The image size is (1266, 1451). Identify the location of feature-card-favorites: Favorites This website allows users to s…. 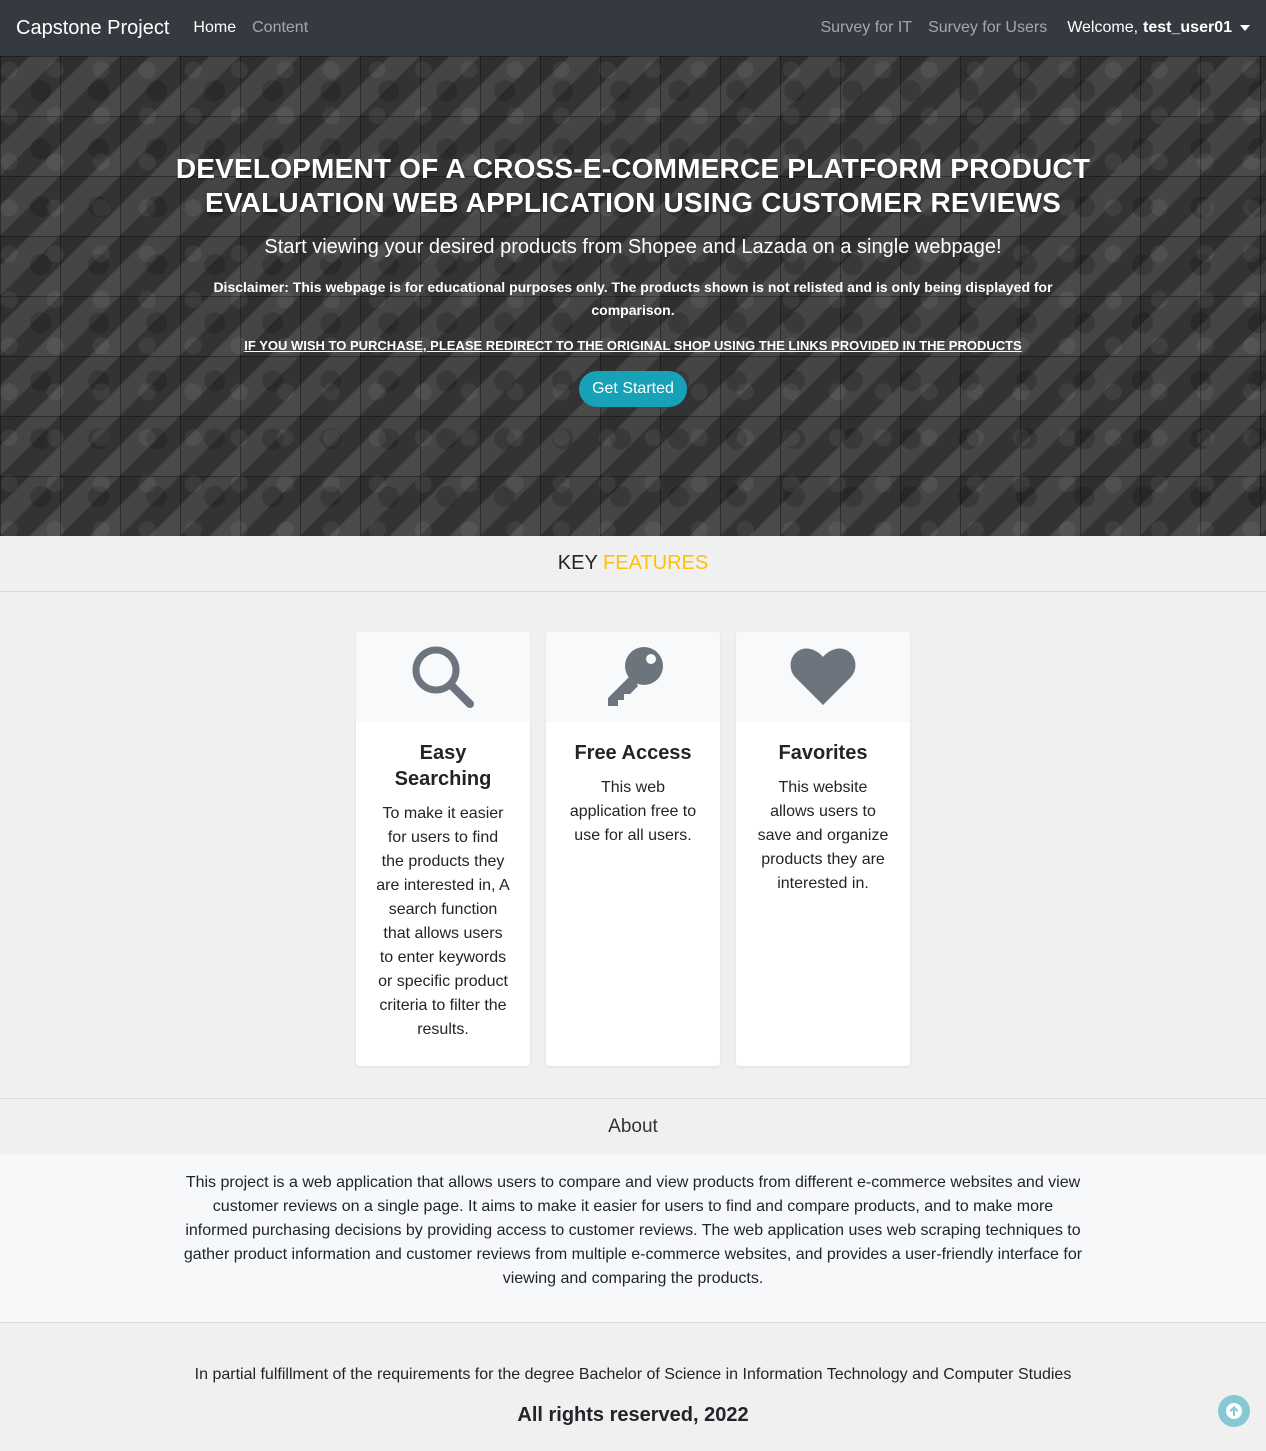
(823, 849).